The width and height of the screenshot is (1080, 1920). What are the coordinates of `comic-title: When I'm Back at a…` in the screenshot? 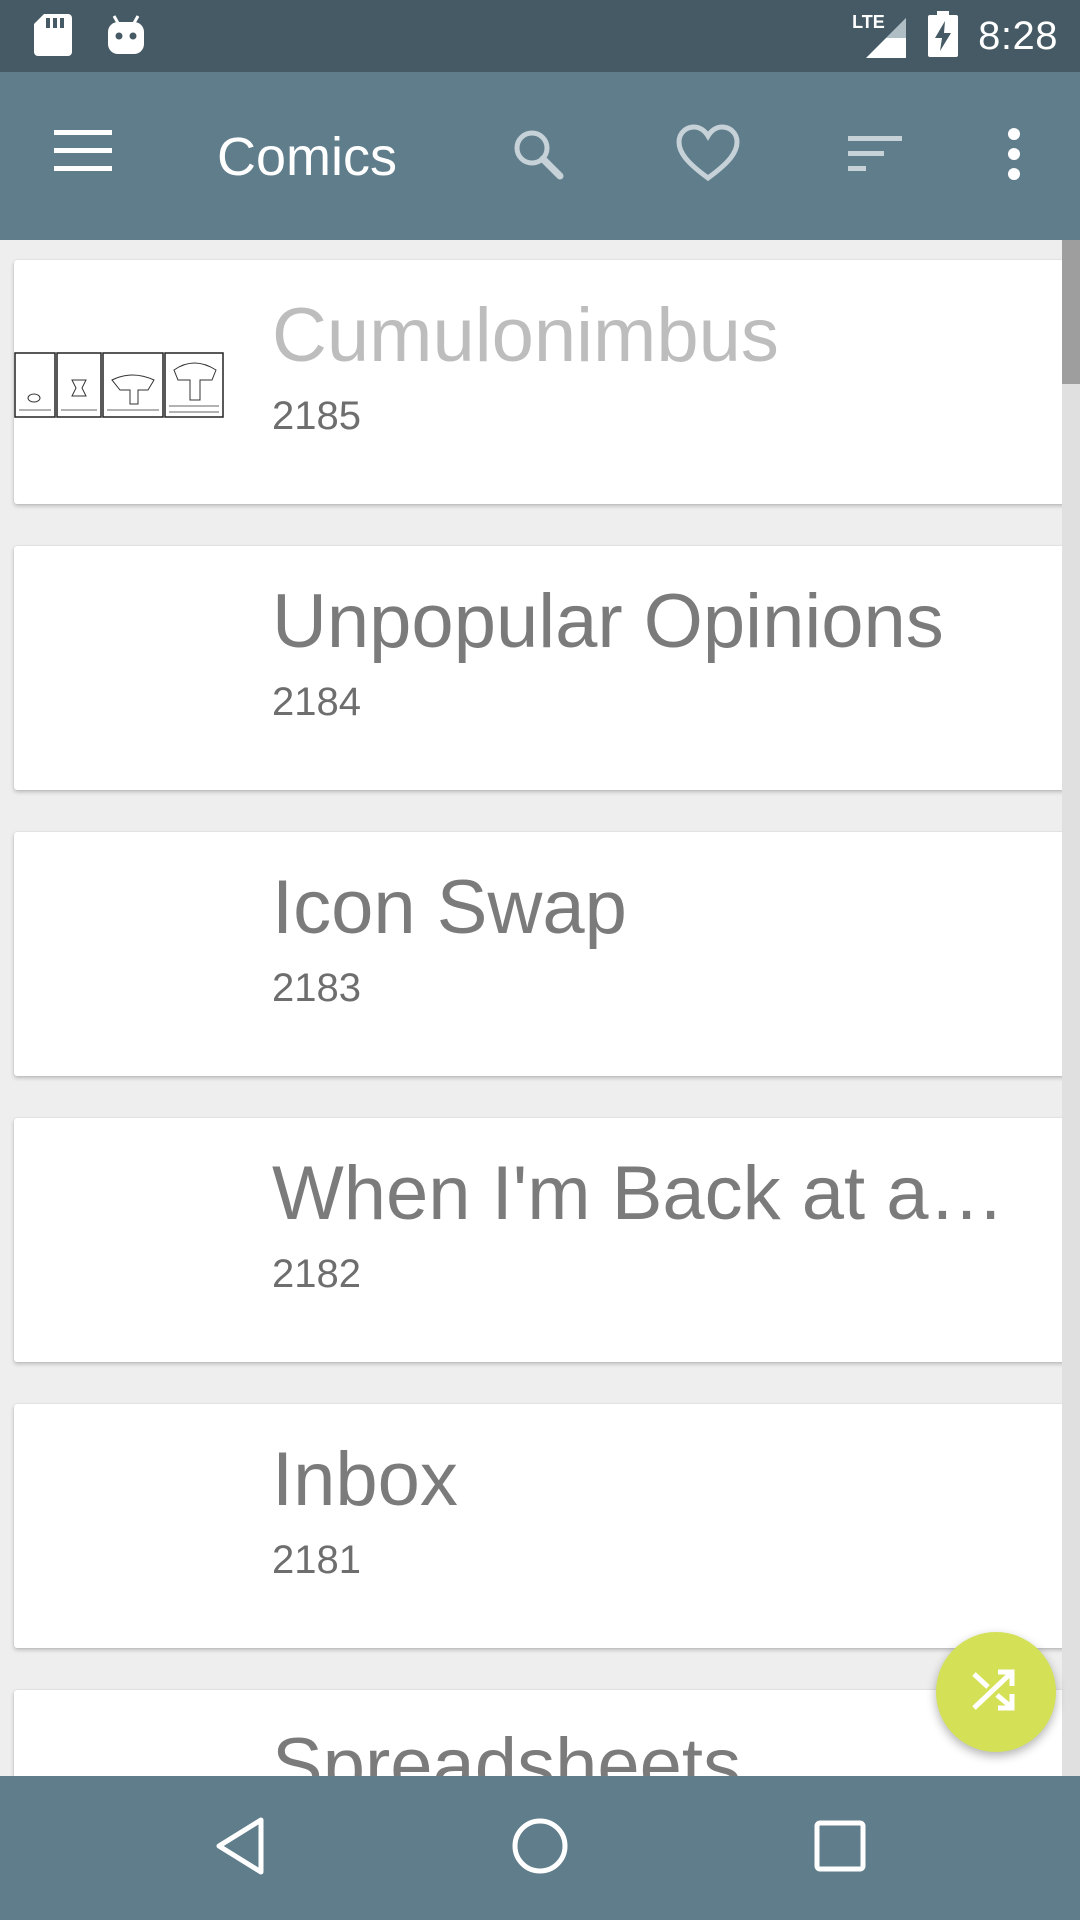 It's located at (638, 1193).